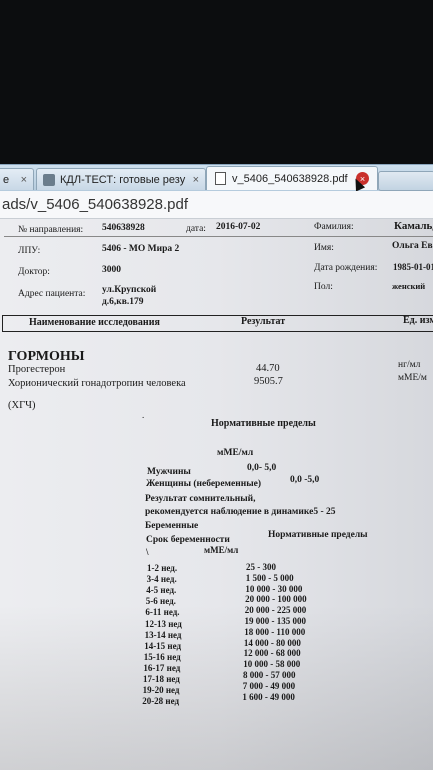  I want to click on address-line2: д.6,кв.179, so click(123, 302).